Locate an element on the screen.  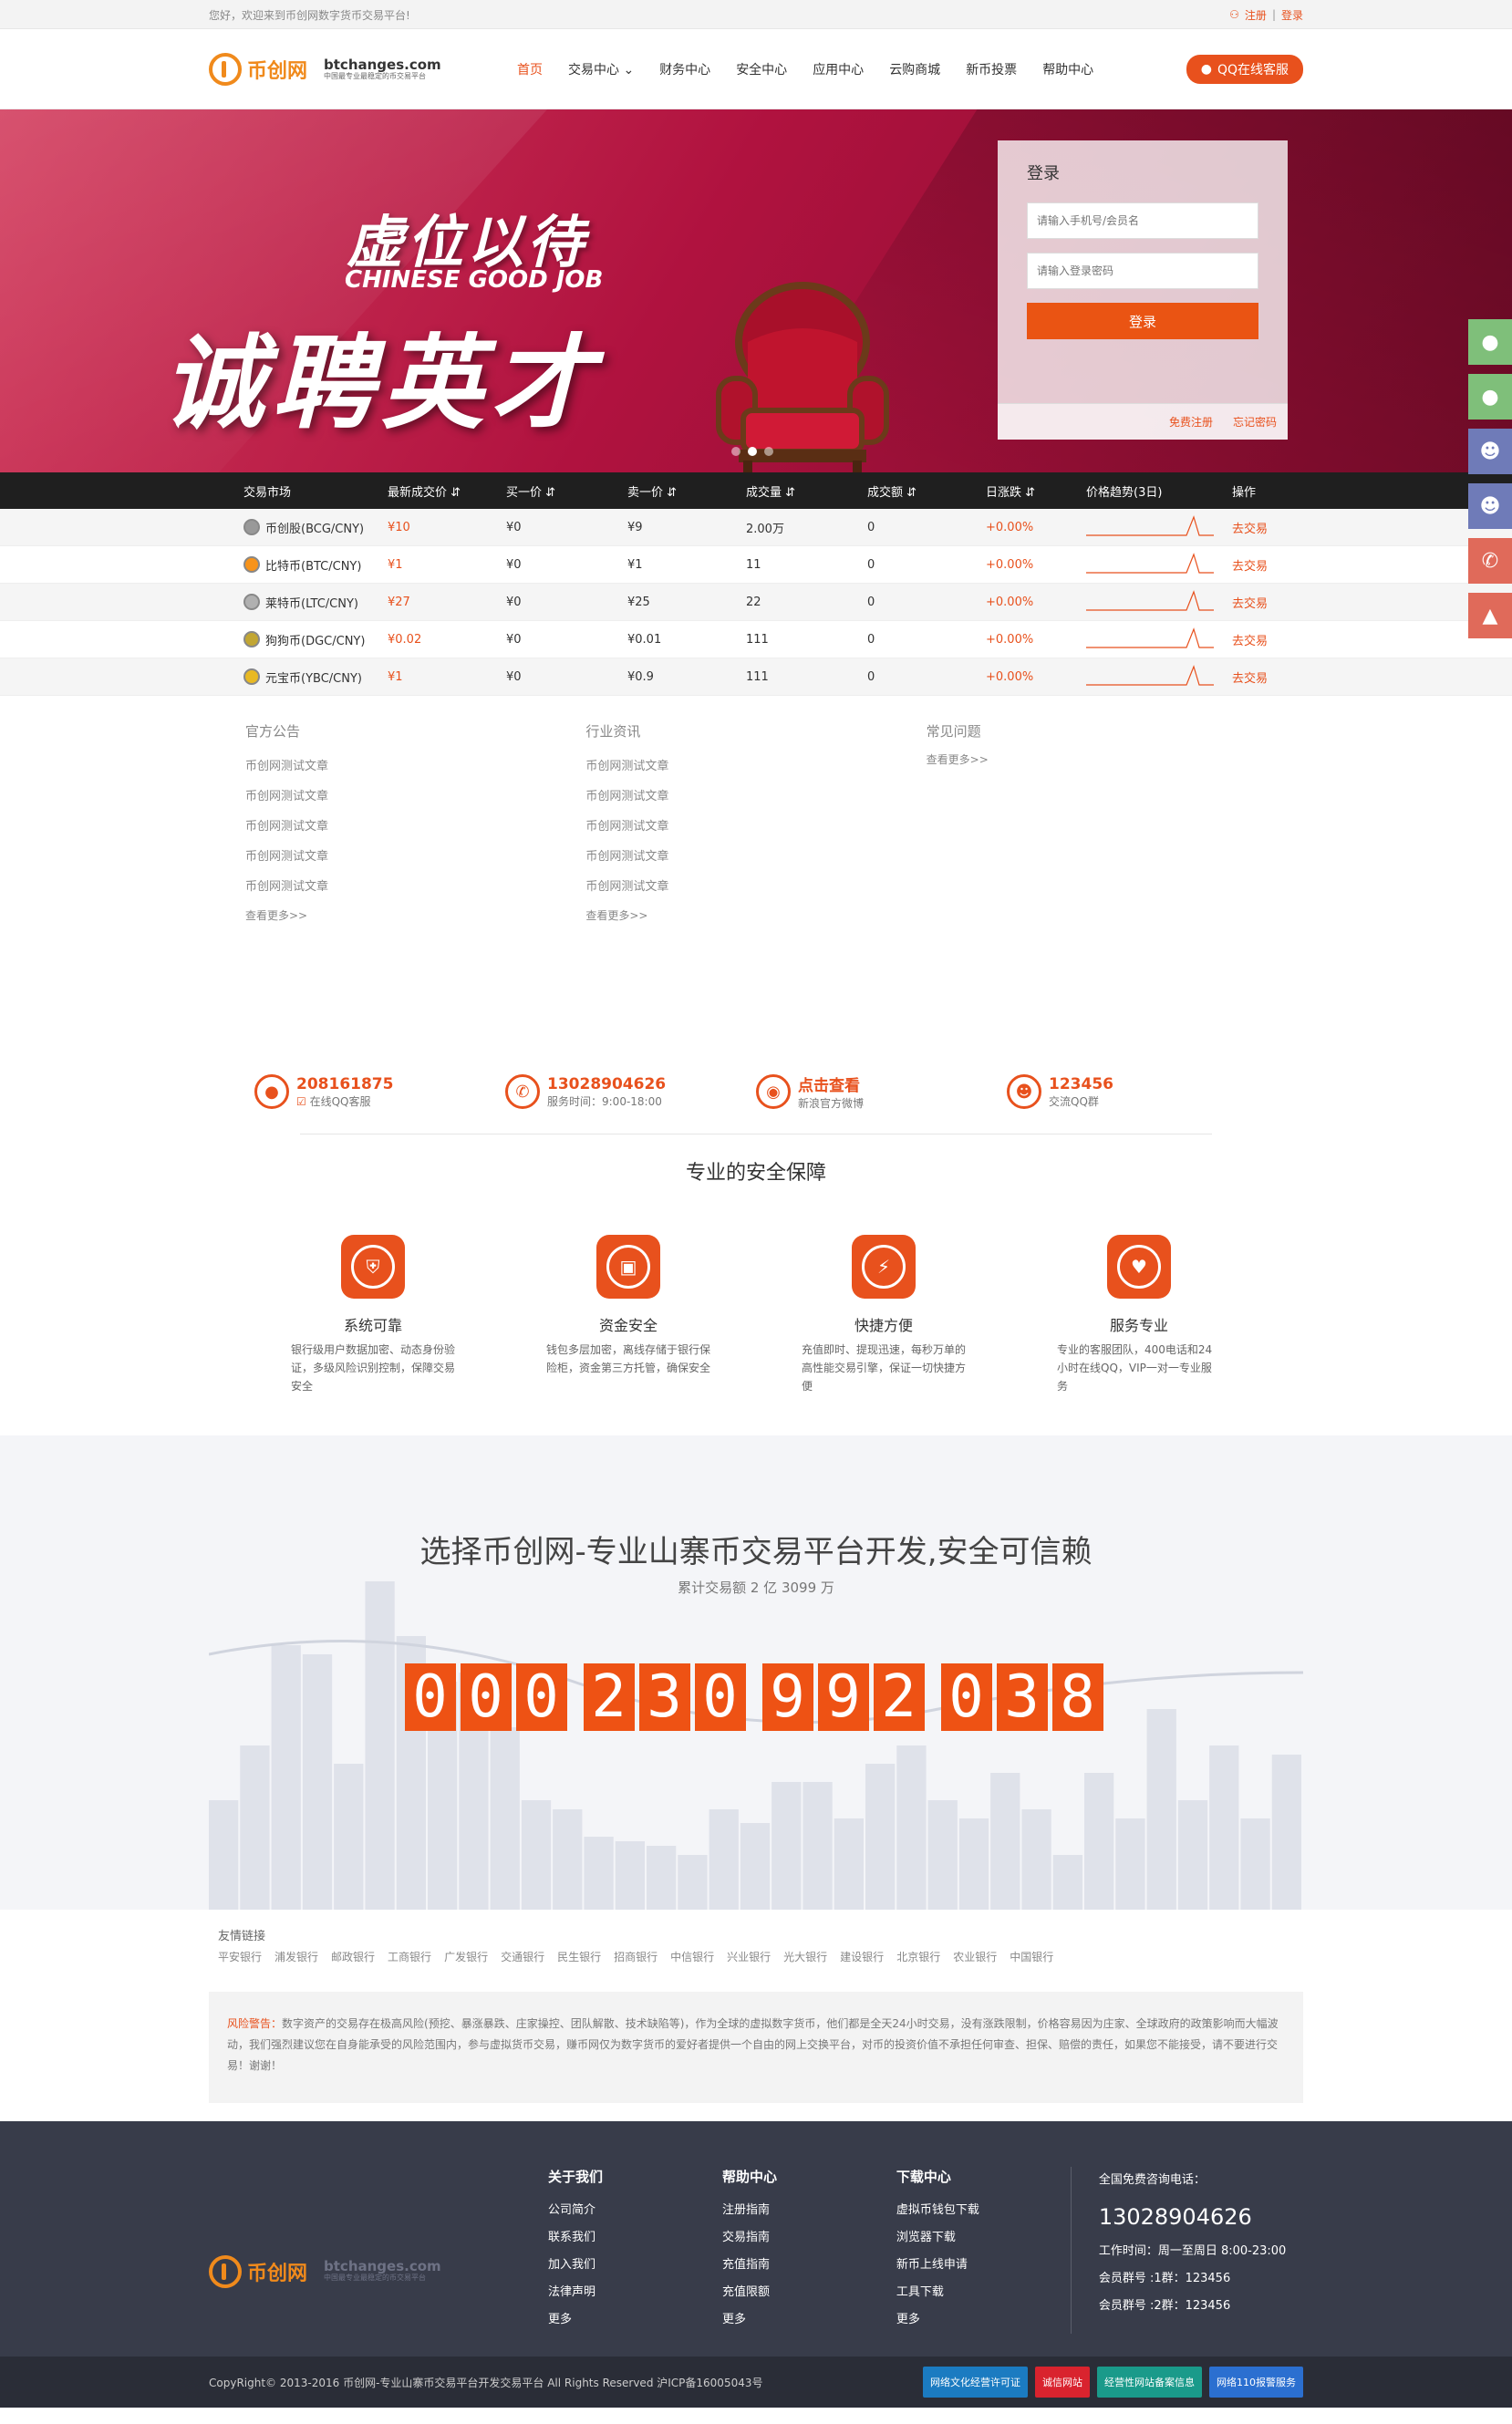
friend-link: 光大银行 is located at coordinates (805, 1956).